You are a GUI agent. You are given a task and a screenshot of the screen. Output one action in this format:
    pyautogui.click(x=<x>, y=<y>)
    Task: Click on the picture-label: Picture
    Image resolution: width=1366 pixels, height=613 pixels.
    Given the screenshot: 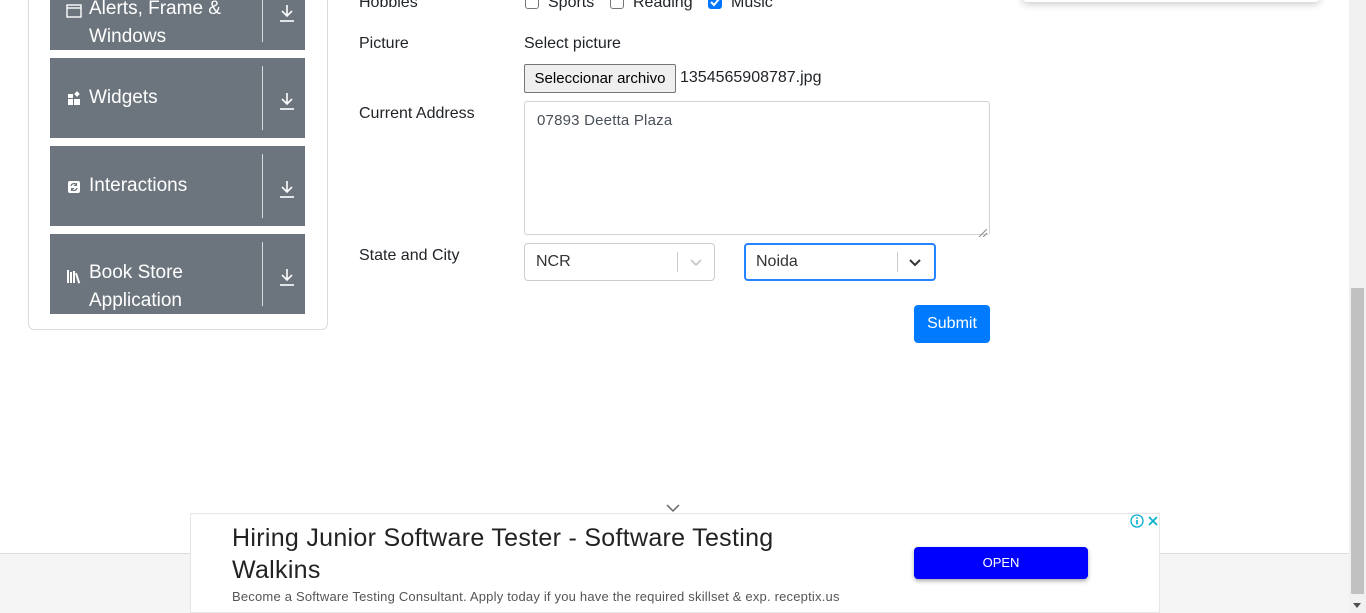 What is the action you would take?
    pyautogui.click(x=384, y=43)
    